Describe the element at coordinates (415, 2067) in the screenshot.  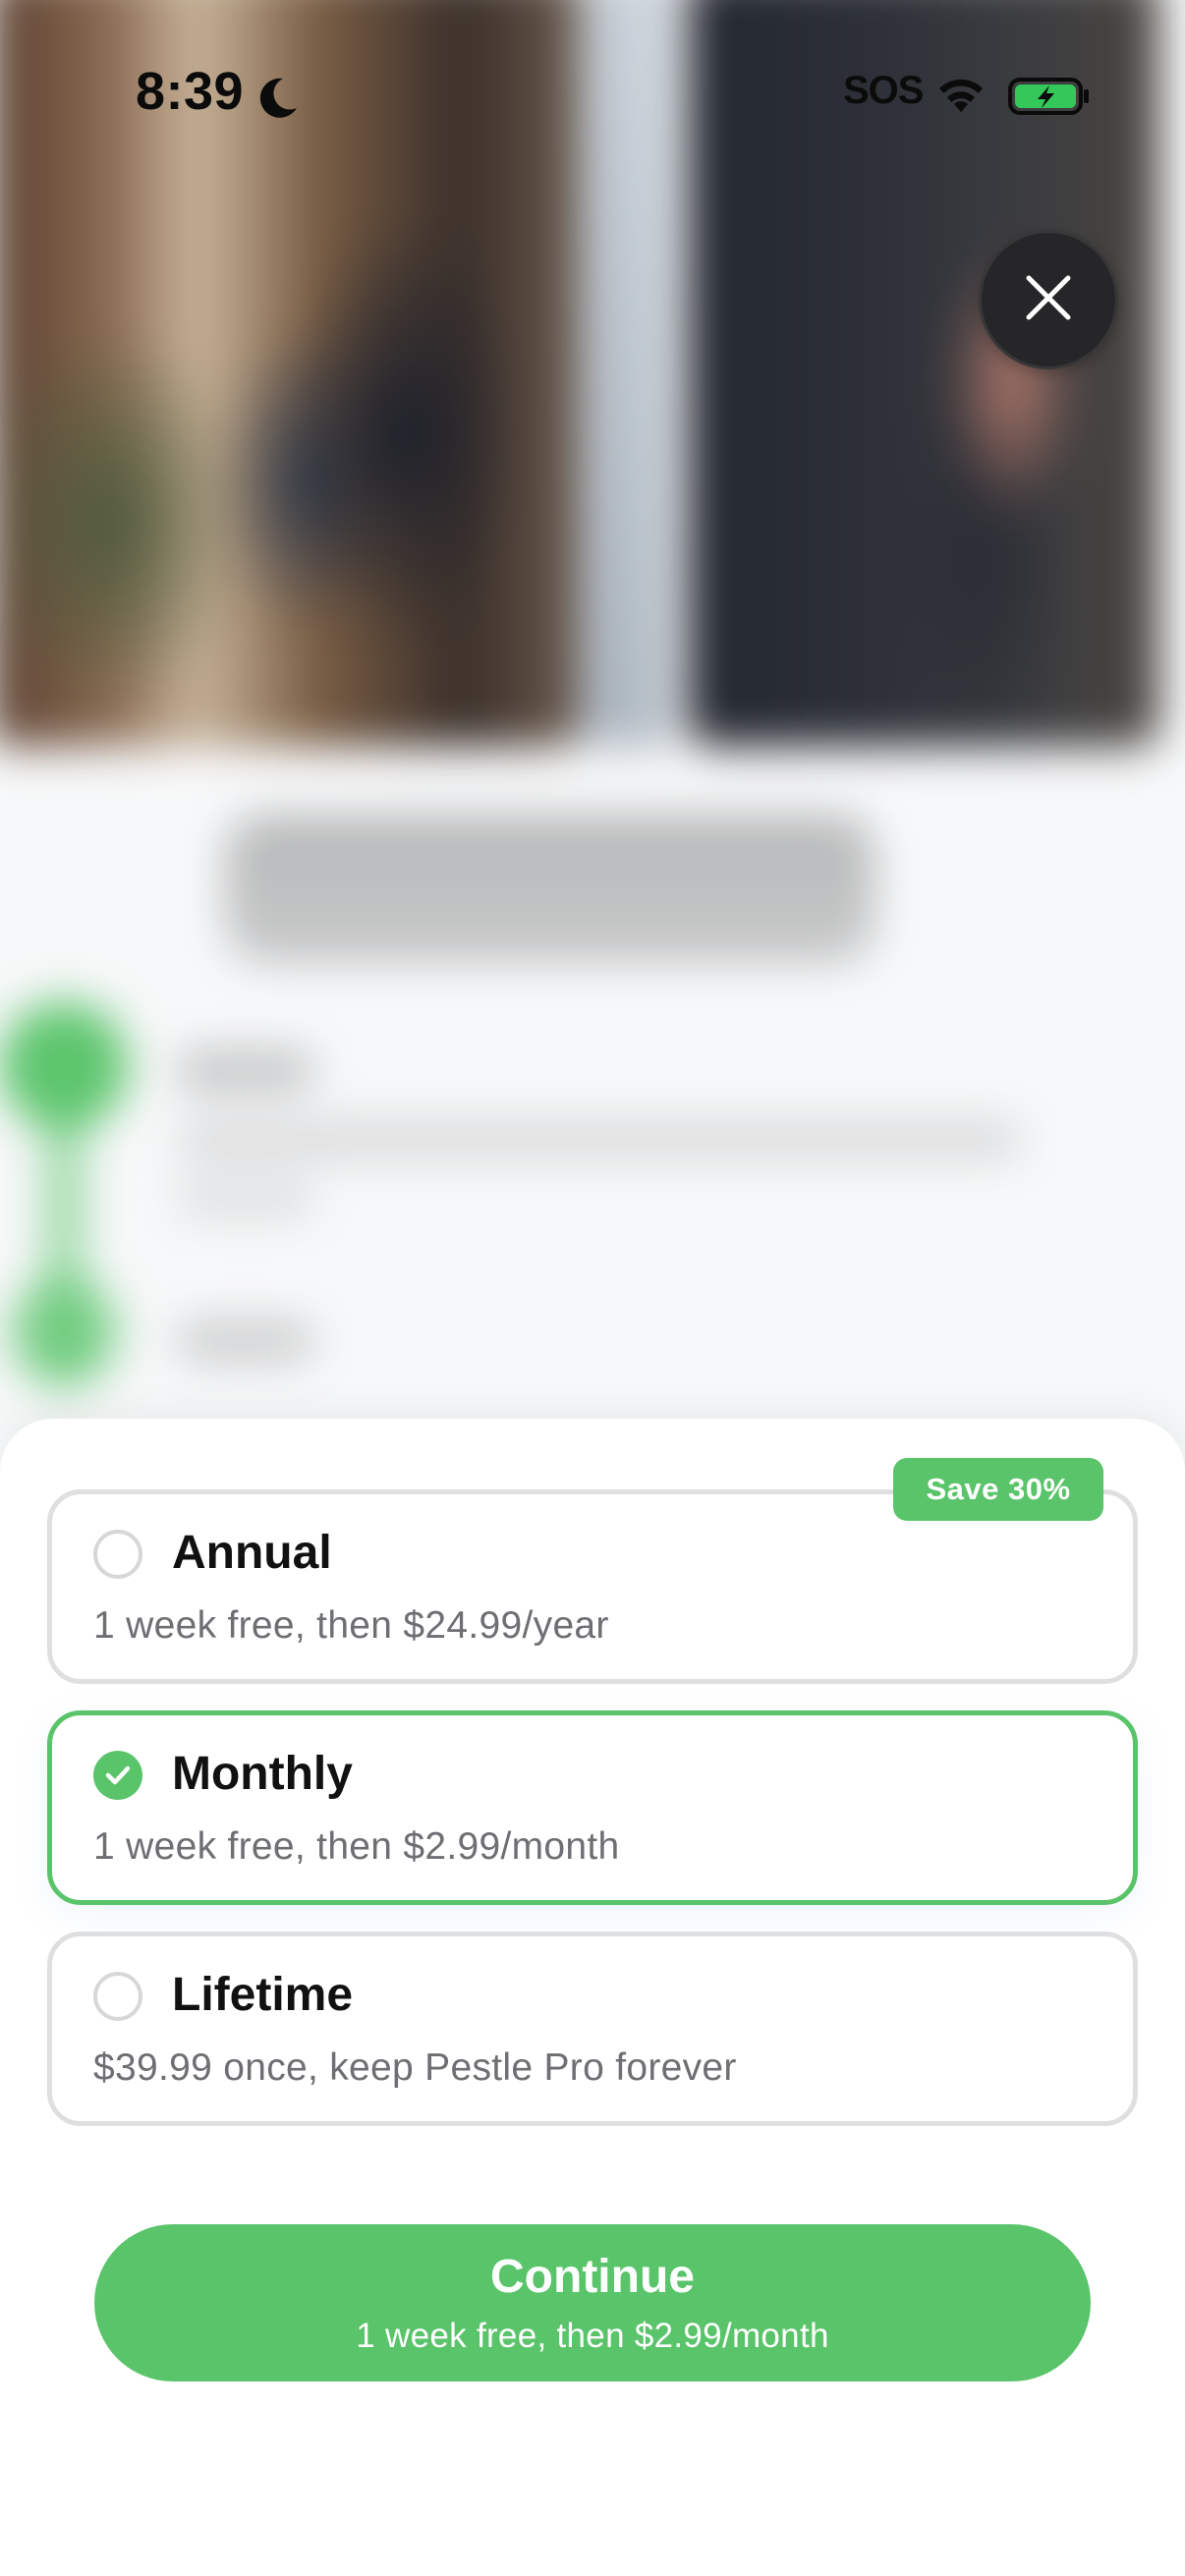
I see `plan-description: $39.99 once, keep Pestle Pro forever` at that location.